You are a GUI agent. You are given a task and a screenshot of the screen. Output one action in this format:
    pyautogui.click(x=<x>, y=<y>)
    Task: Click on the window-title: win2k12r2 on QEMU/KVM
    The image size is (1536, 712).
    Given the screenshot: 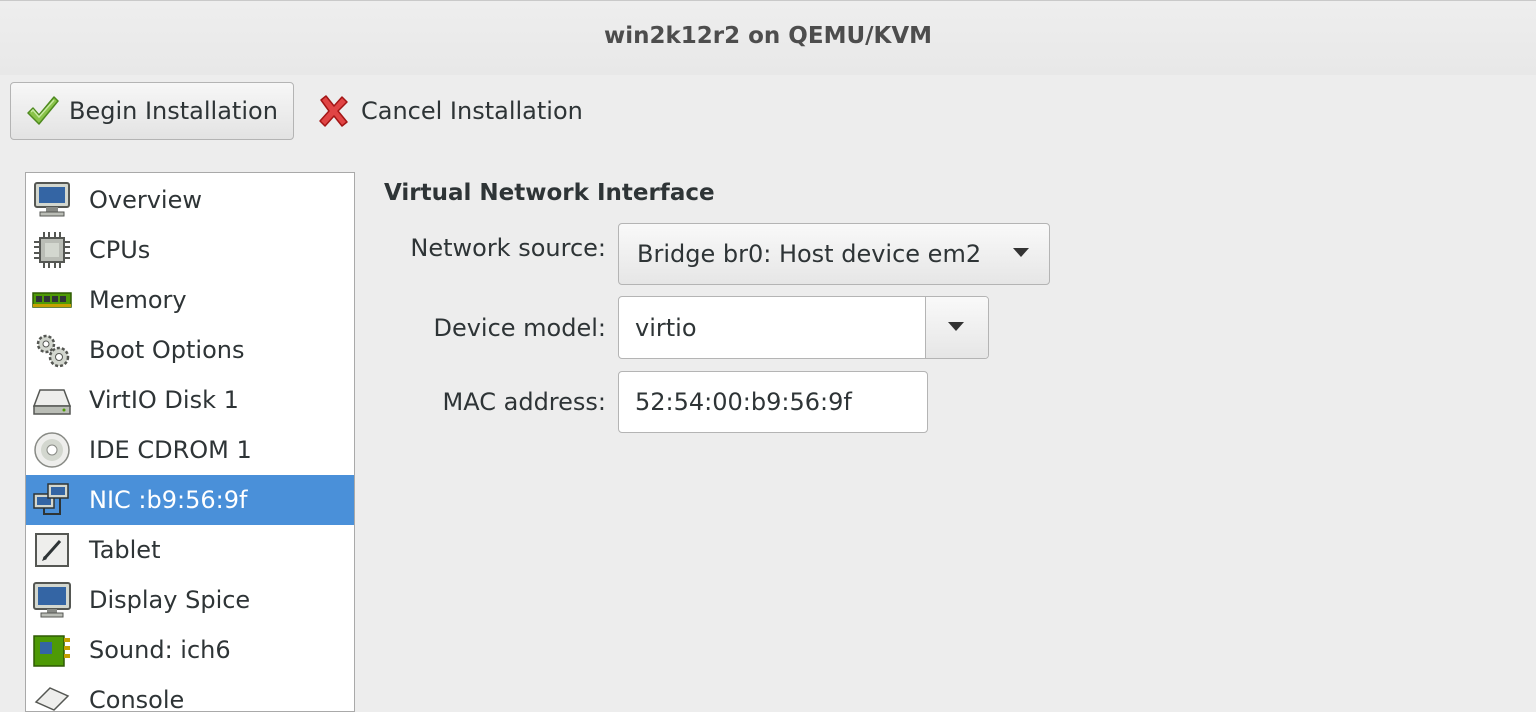 What is the action you would take?
    pyautogui.click(x=768, y=36)
    